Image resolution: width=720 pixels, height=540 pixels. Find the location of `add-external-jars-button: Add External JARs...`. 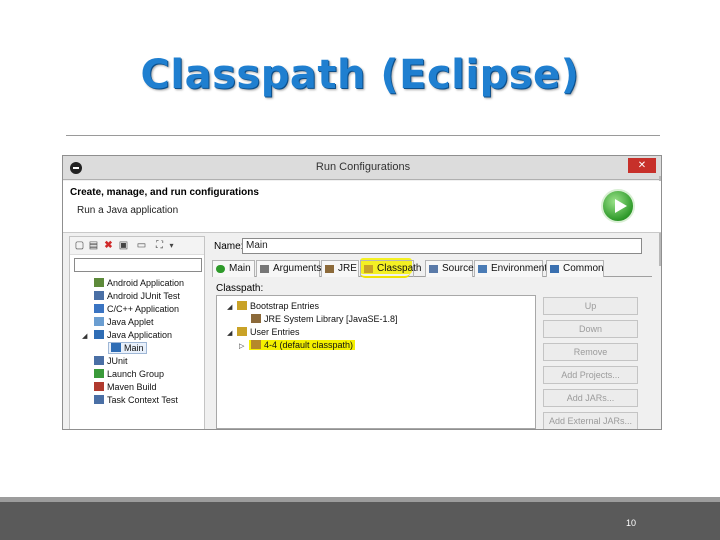

add-external-jars-button: Add External JARs... is located at coordinates (590, 420).